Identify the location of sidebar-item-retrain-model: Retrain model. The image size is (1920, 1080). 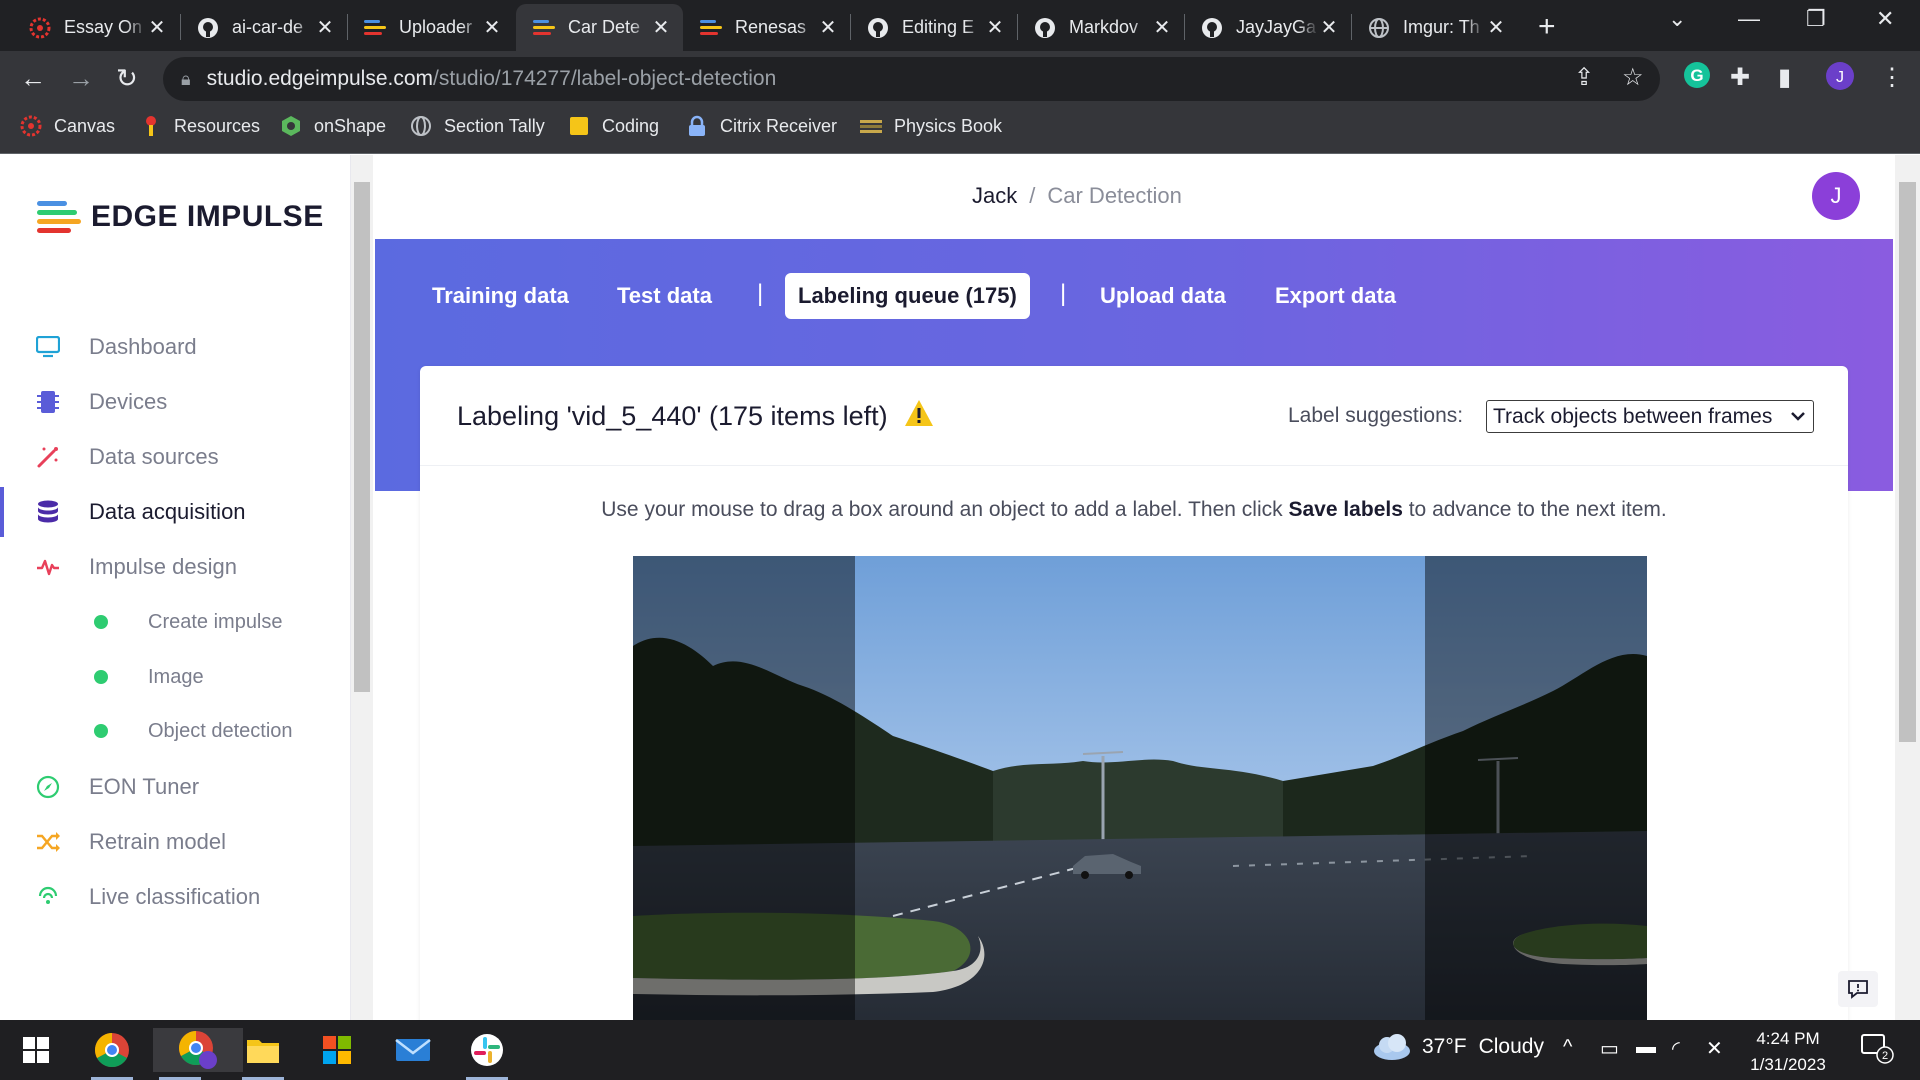
(175, 842).